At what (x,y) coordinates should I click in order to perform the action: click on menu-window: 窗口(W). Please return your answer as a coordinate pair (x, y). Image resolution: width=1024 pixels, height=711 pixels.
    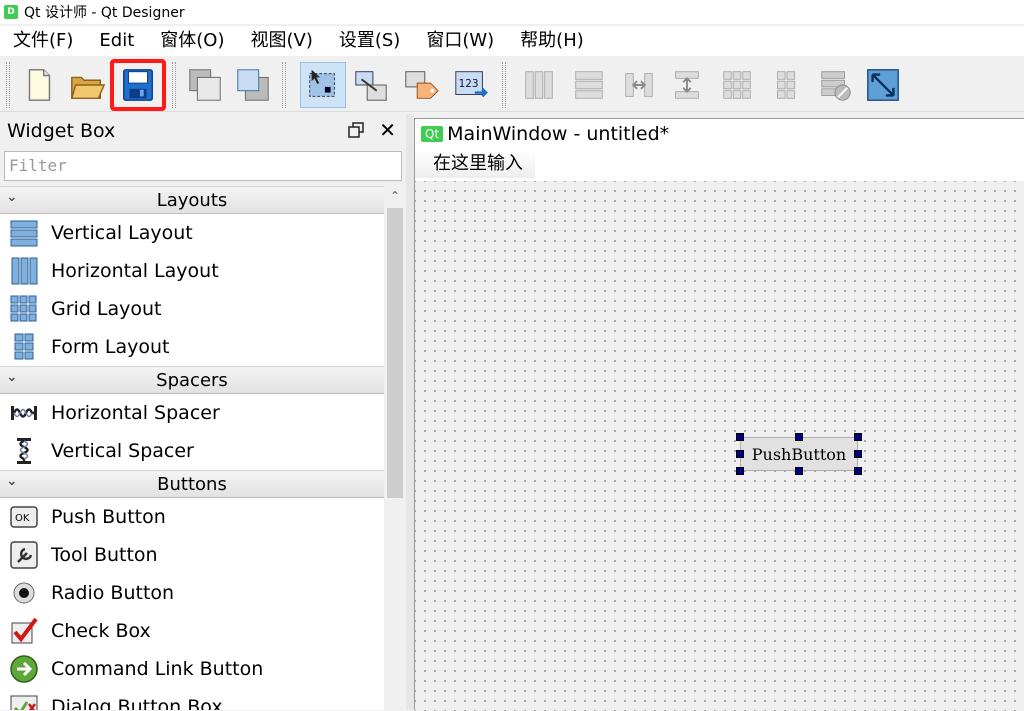
    Looking at the image, I should click on (460, 41).